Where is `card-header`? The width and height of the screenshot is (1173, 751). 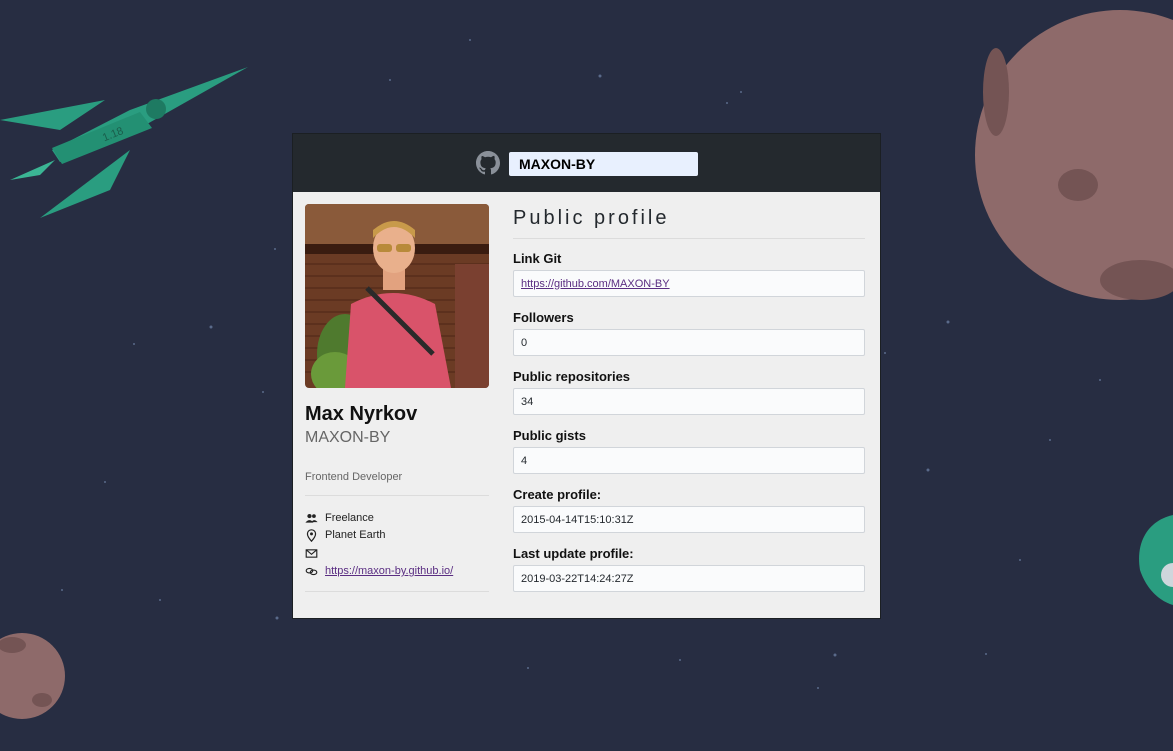
card-header is located at coordinates (586, 163).